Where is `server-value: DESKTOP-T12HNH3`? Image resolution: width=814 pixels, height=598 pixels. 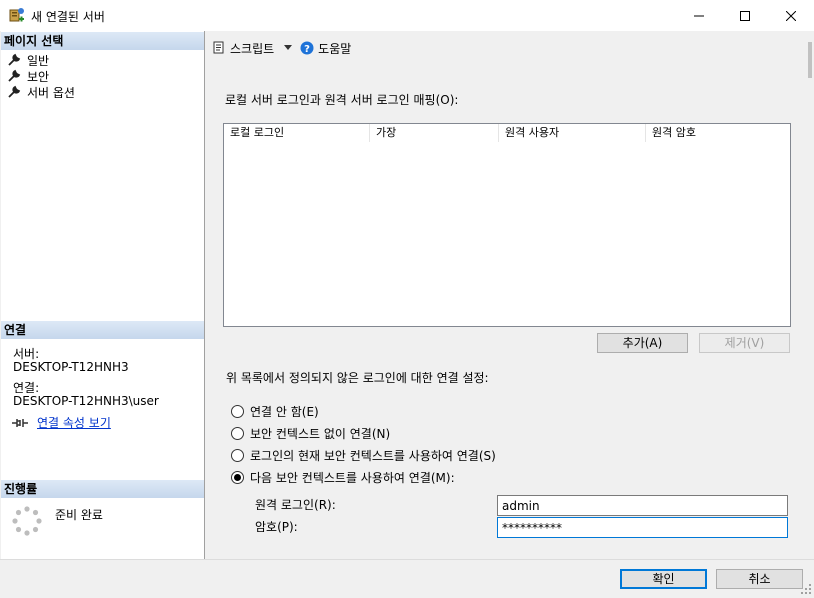 server-value: DESKTOP-T12HNH3 is located at coordinates (71, 367).